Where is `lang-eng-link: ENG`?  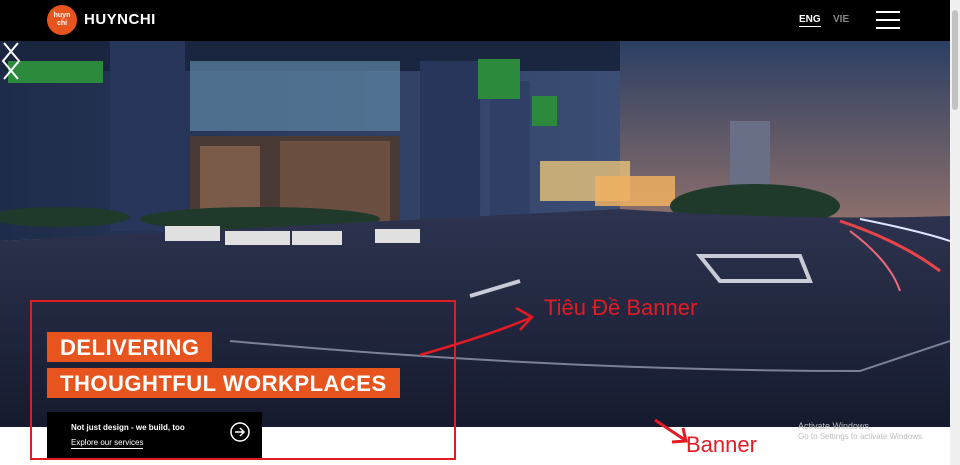
lang-eng-link: ENG is located at coordinates (810, 20).